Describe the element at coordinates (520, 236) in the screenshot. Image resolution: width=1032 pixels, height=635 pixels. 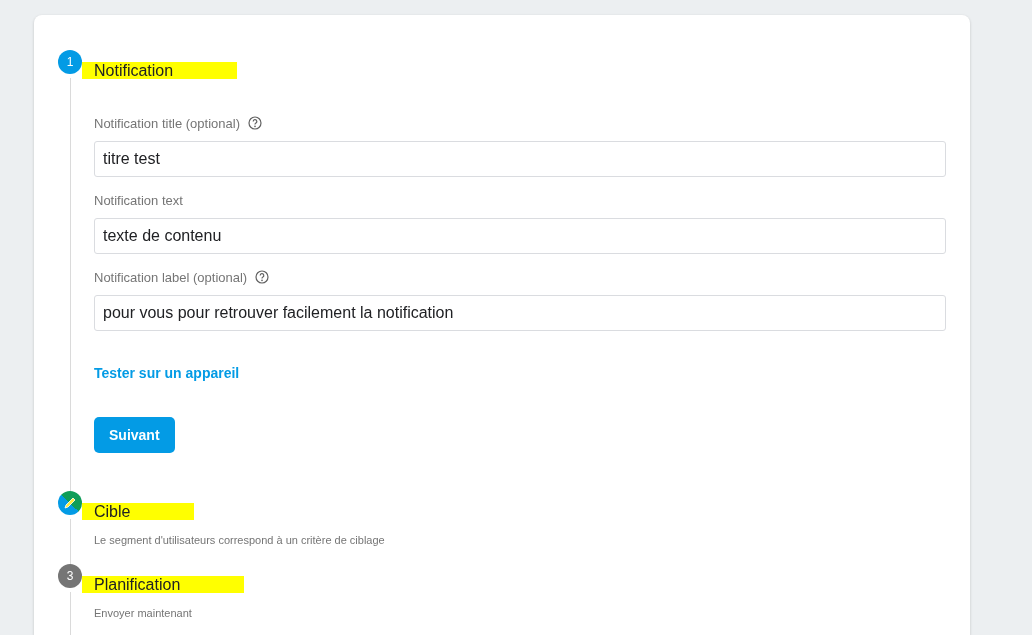
I see `text-input: texte de contenu` at that location.